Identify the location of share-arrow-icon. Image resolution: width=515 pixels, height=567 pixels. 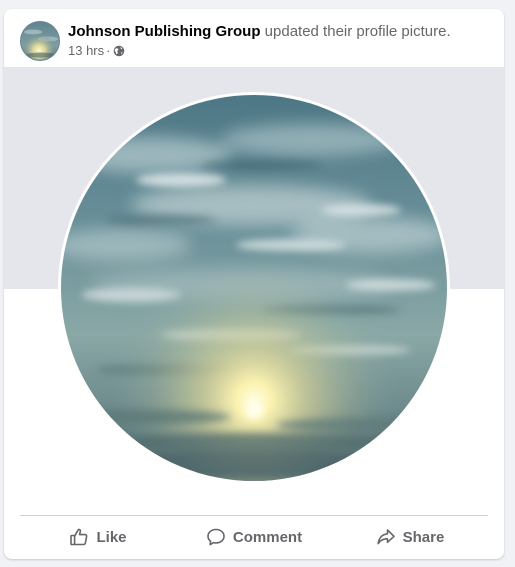
(386, 537).